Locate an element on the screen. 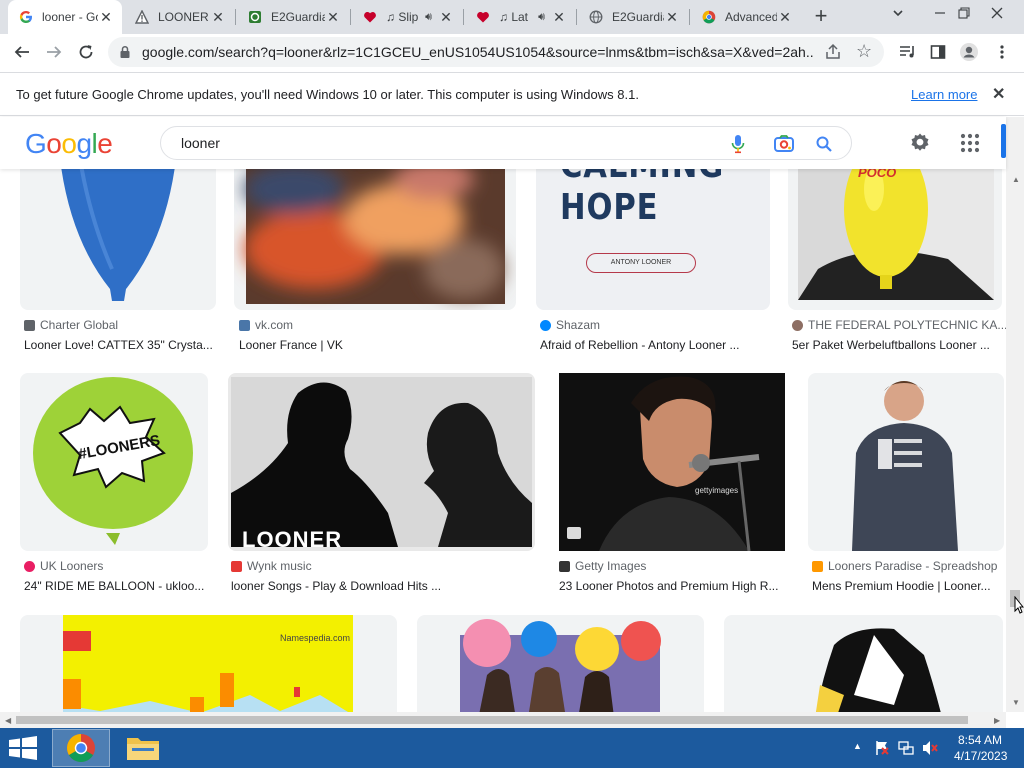 The width and height of the screenshot is (1024, 768). result-thumbnail: LOONER is located at coordinates (381, 462).